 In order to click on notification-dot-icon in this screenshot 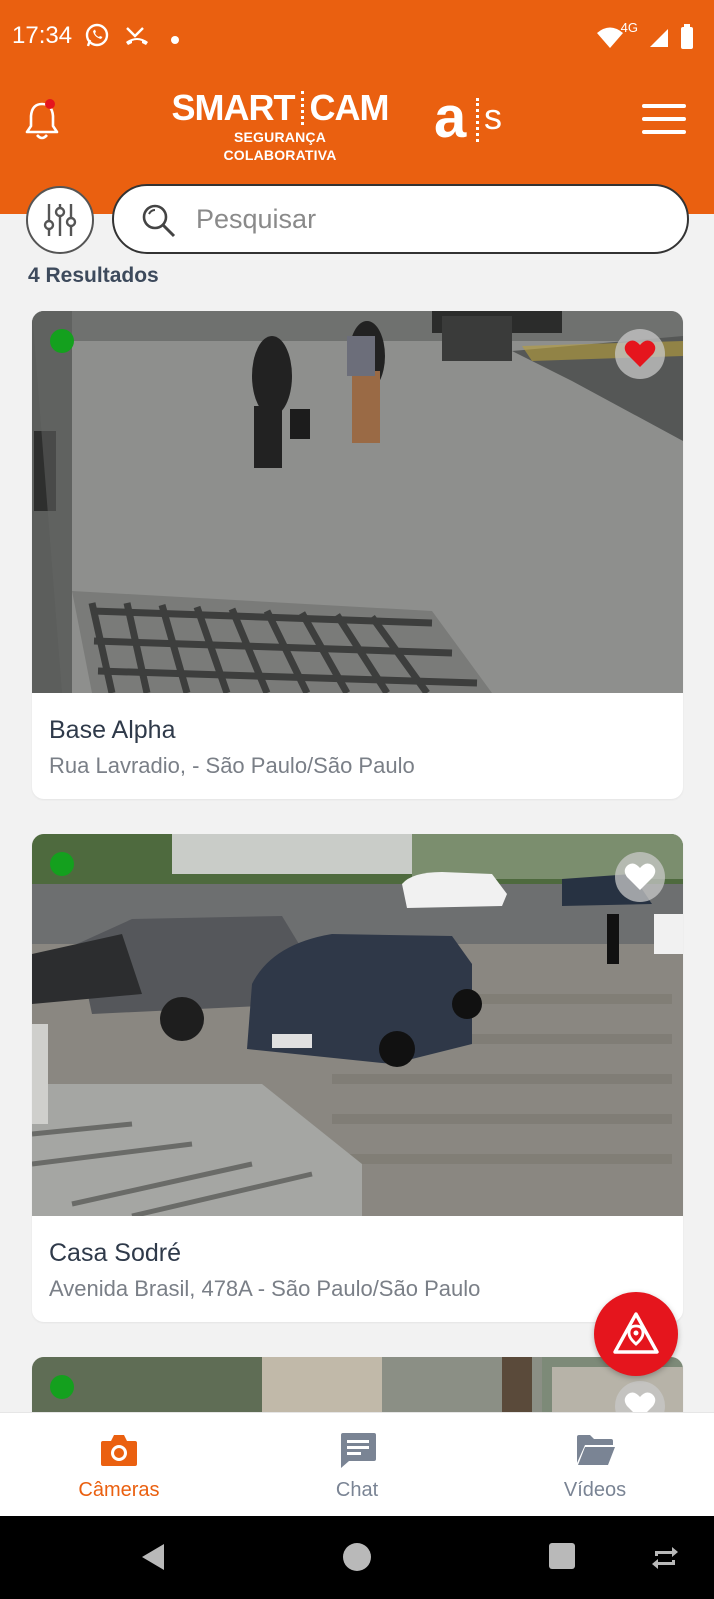, I will do `click(175, 39)`.